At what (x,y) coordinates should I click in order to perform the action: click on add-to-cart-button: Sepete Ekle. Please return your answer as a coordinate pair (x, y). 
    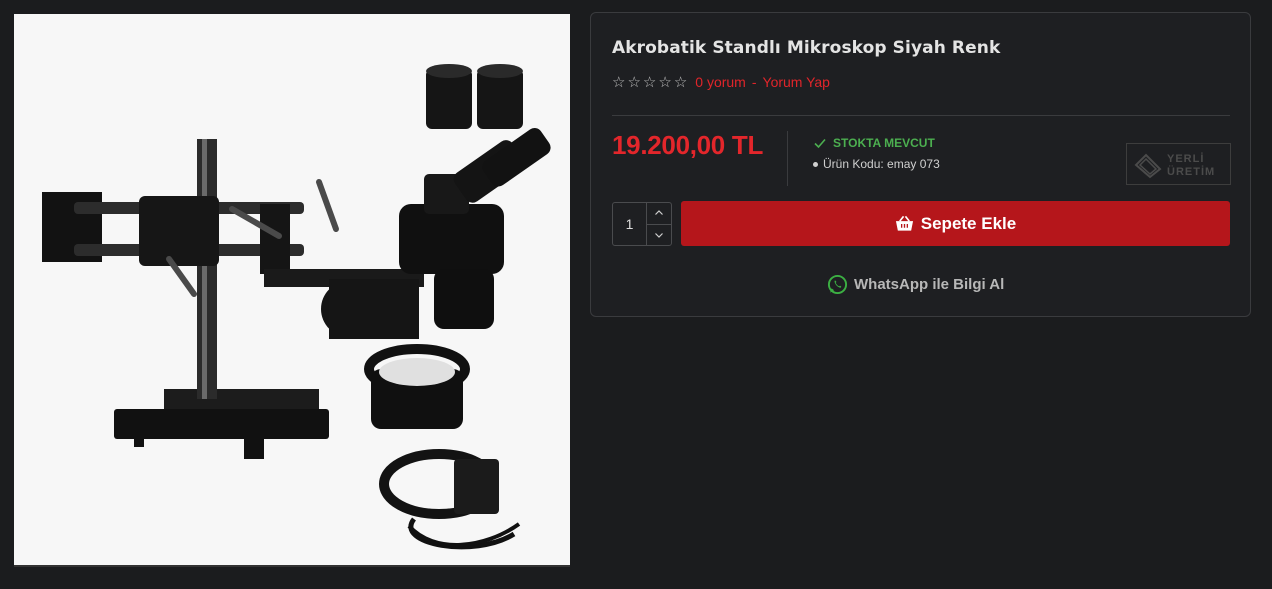
    Looking at the image, I should click on (955, 223).